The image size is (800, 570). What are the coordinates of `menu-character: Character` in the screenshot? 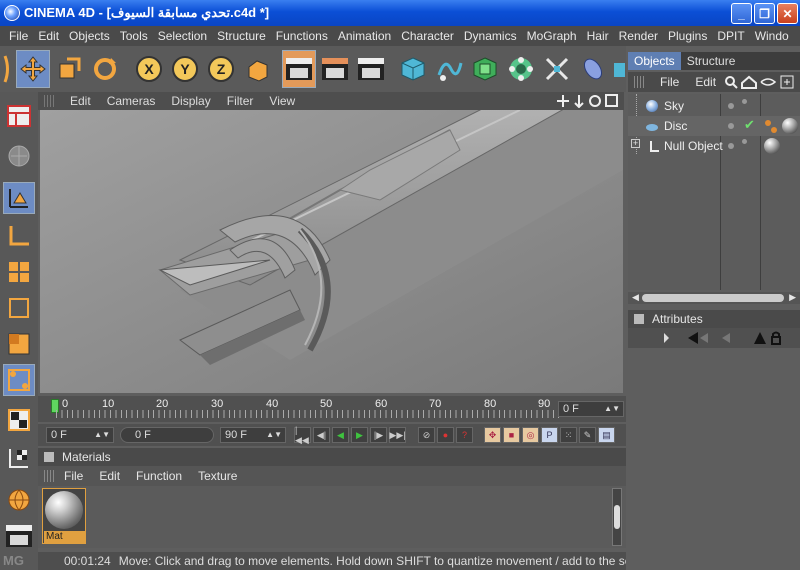 It's located at (427, 36).